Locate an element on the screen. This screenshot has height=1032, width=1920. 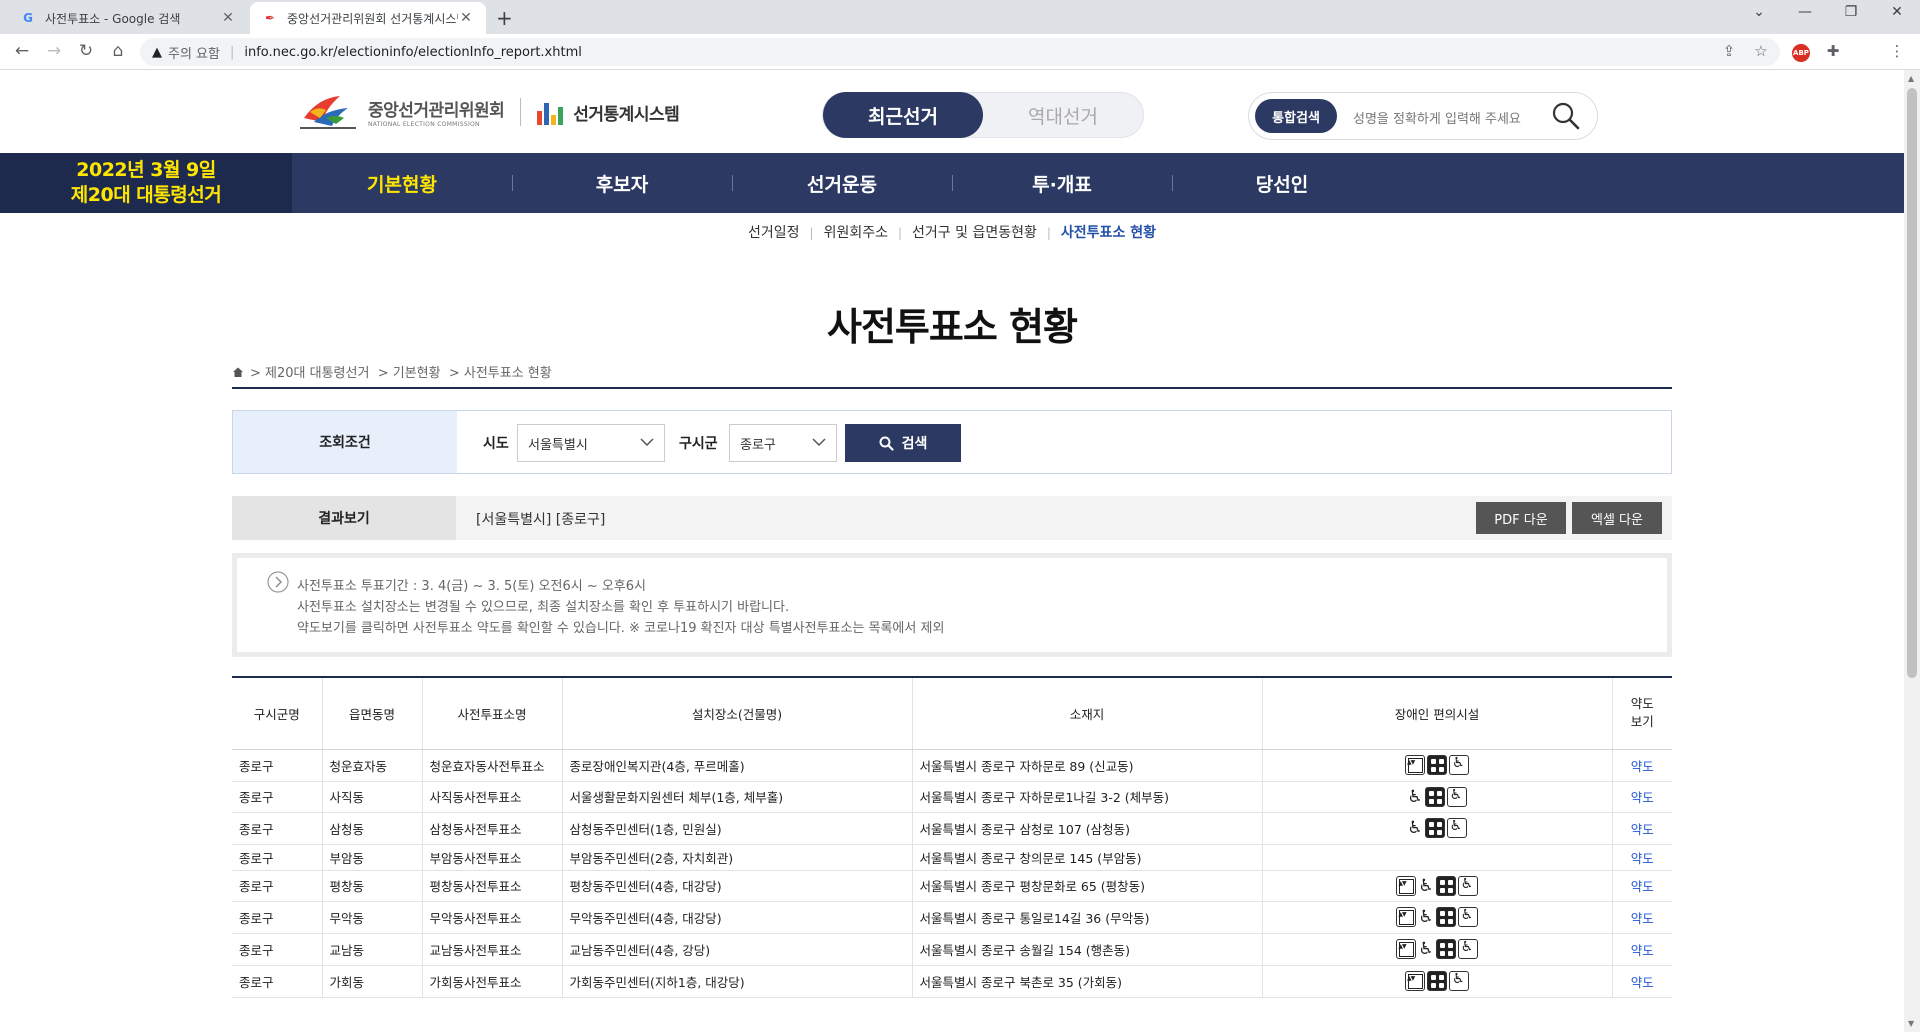
cell-station-name: 무악동사전투표소 is located at coordinates (492, 917).